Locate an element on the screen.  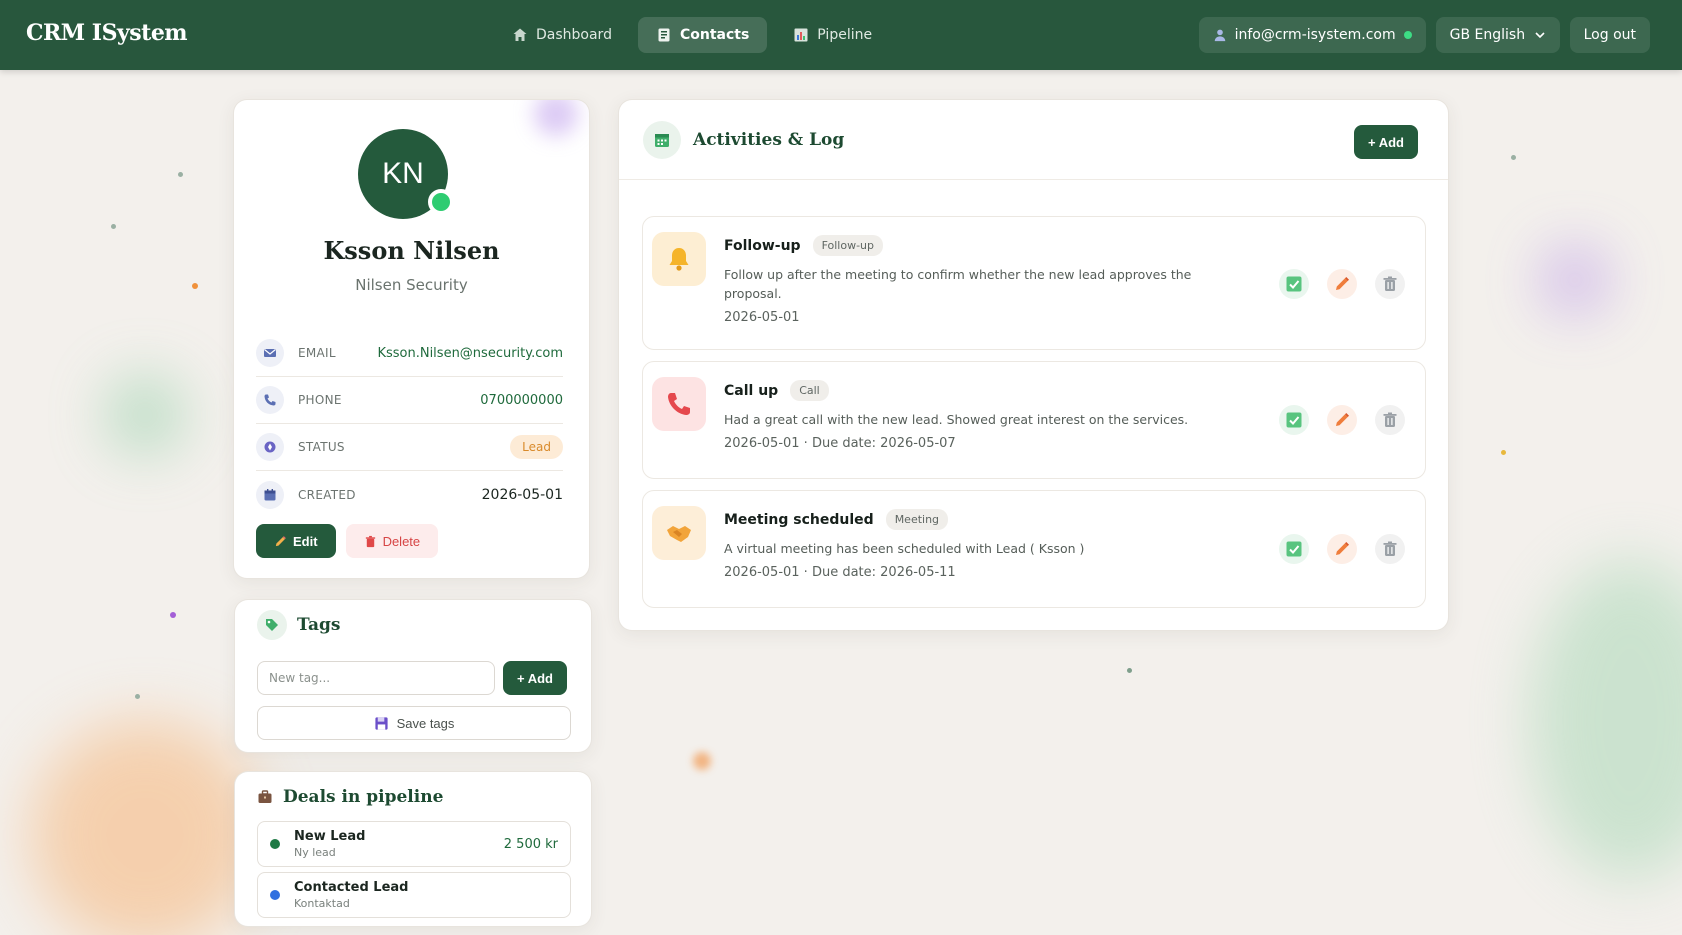
chevron-down-icon is located at coordinates (1540, 35).